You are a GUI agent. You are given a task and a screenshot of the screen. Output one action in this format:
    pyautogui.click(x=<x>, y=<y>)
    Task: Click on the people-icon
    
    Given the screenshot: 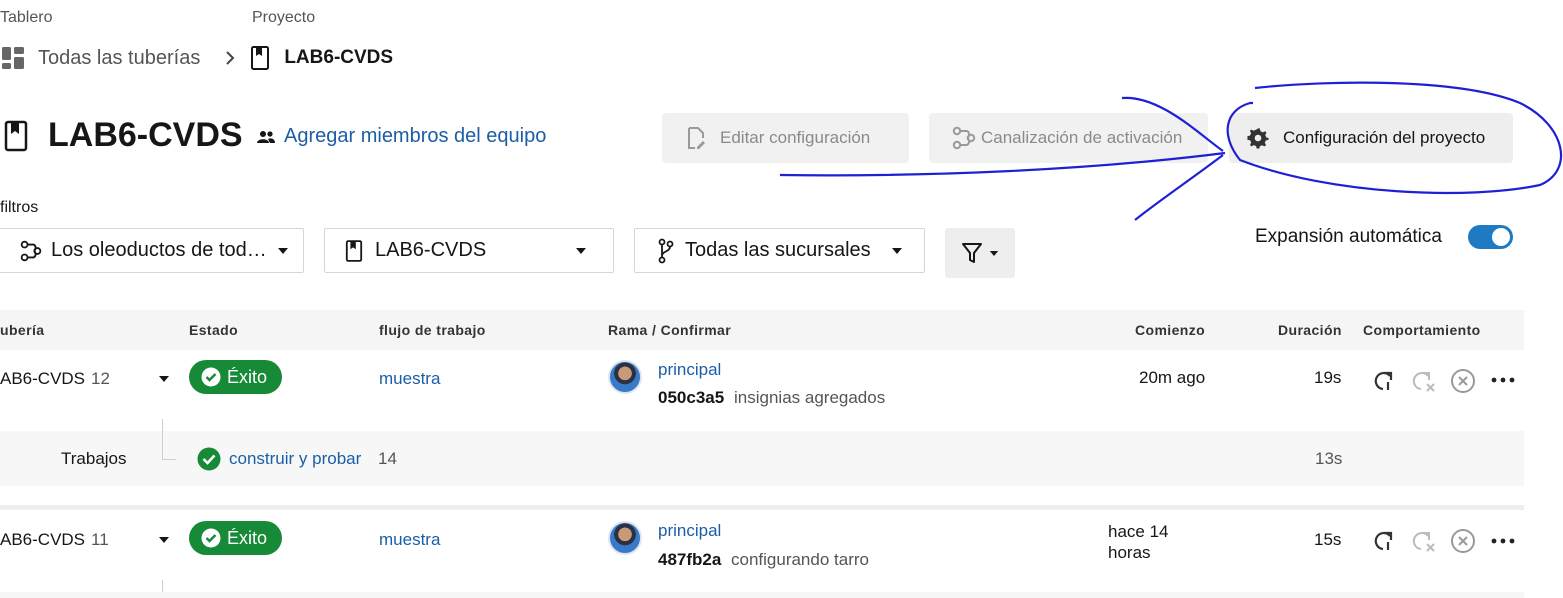 What is the action you would take?
    pyautogui.click(x=266, y=137)
    